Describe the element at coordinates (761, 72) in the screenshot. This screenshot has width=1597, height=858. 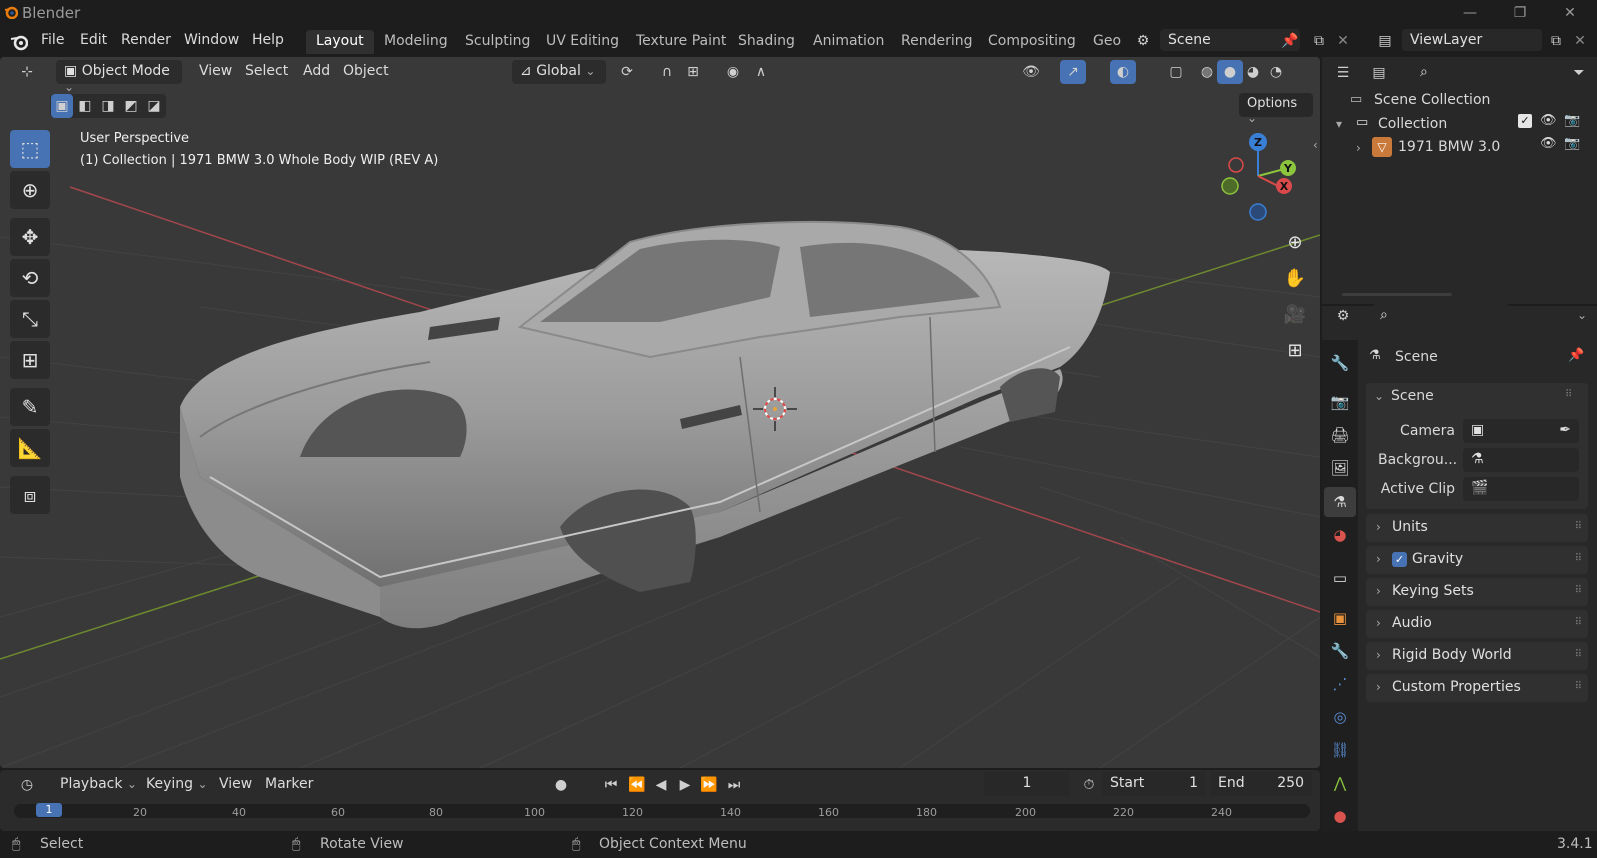
I see `falloff-icon: ∧` at that location.